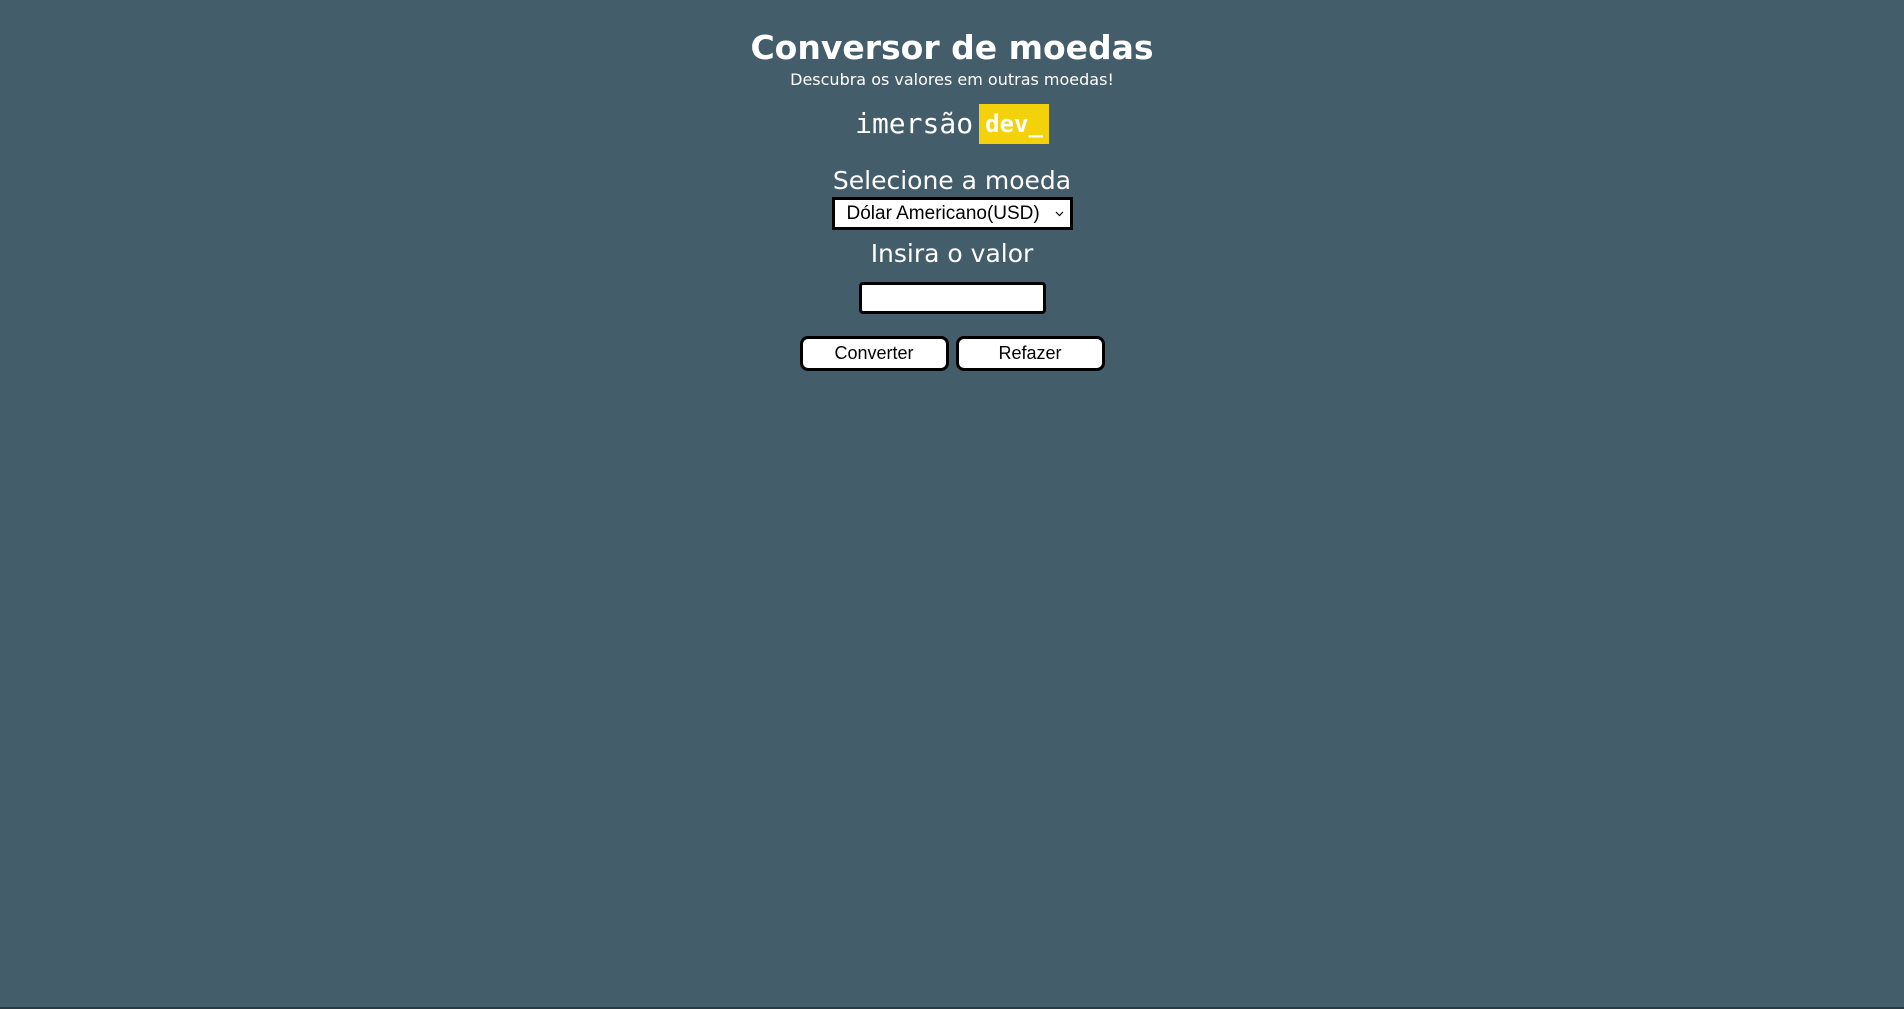  I want to click on imersao-dev-logo: imersão dev_, so click(952, 124).